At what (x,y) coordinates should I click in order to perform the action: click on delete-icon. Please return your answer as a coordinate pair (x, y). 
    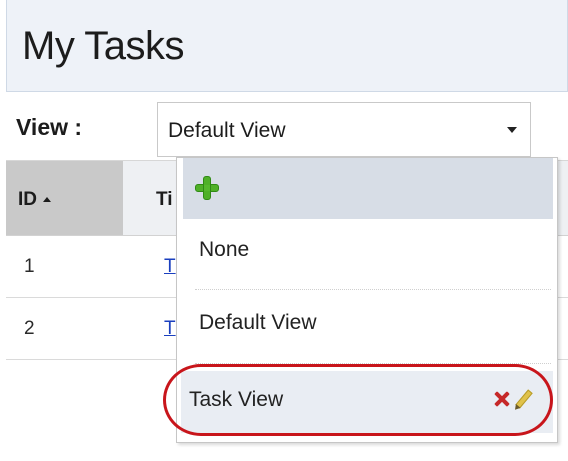
    Looking at the image, I should click on (502, 399).